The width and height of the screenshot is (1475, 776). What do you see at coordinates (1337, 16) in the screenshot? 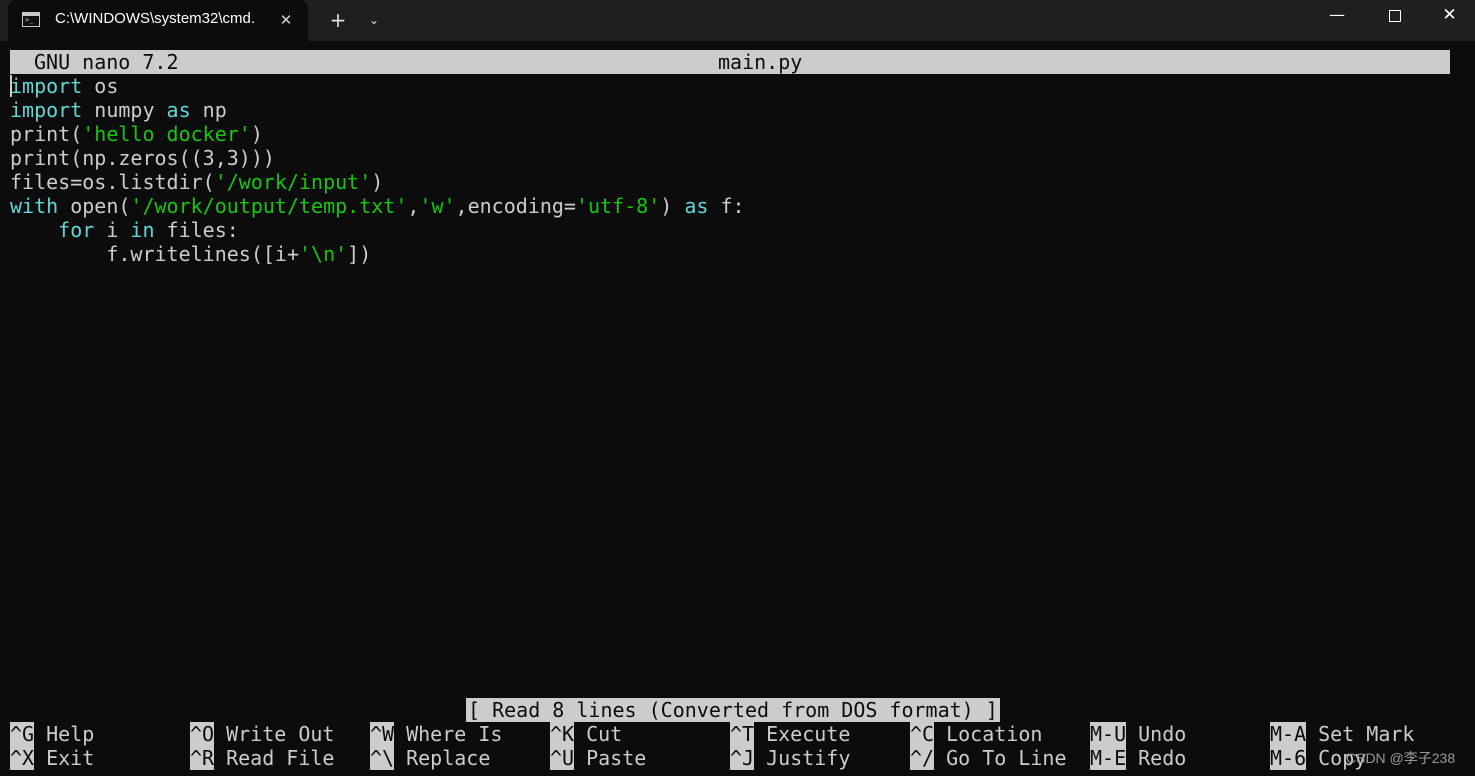
I see `minimize-button: —` at bounding box center [1337, 16].